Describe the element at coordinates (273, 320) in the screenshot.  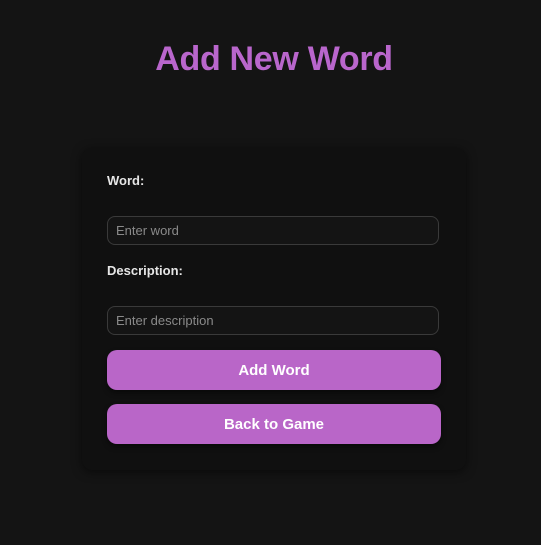
I see `description-input` at that location.